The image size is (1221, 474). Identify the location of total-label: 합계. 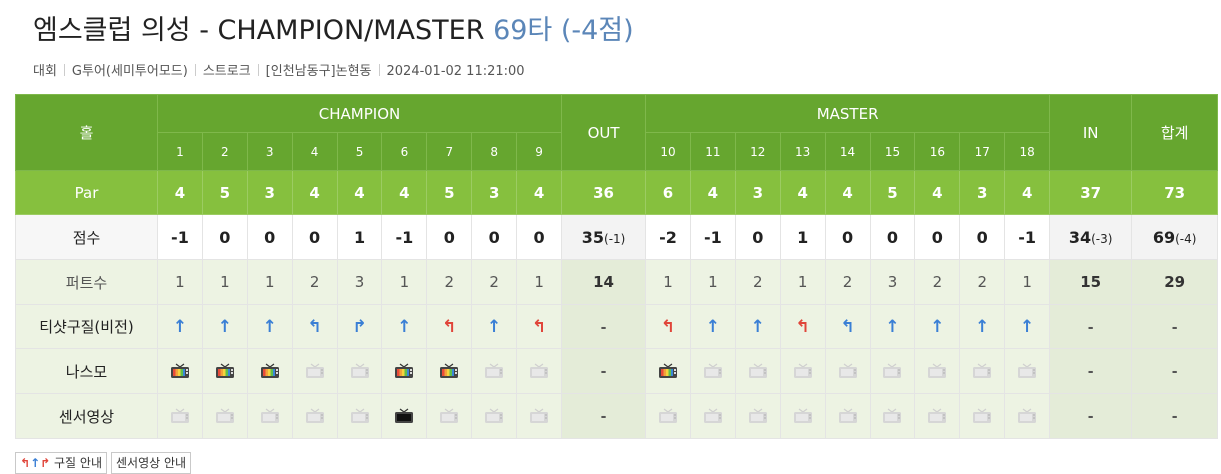
(1174, 133).